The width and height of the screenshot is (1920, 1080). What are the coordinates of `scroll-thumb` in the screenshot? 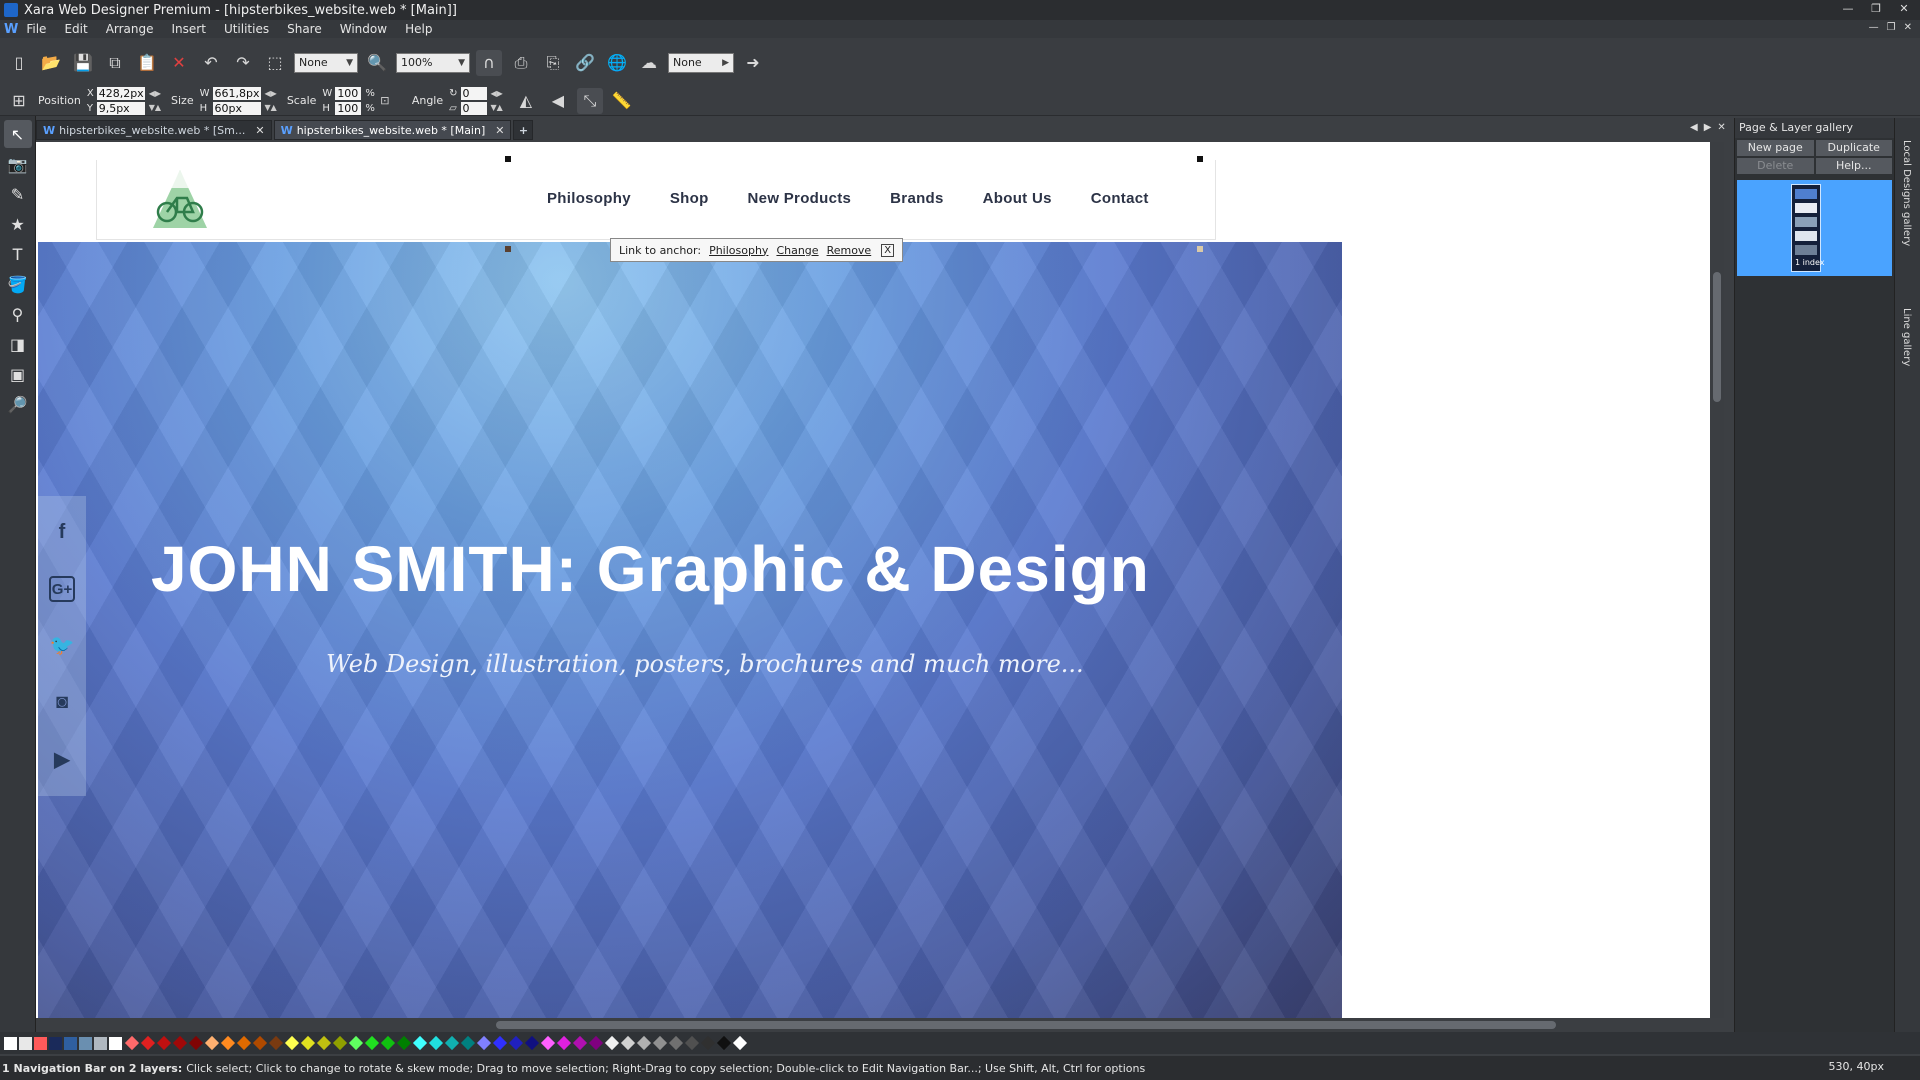 It's located at (1026, 1025).